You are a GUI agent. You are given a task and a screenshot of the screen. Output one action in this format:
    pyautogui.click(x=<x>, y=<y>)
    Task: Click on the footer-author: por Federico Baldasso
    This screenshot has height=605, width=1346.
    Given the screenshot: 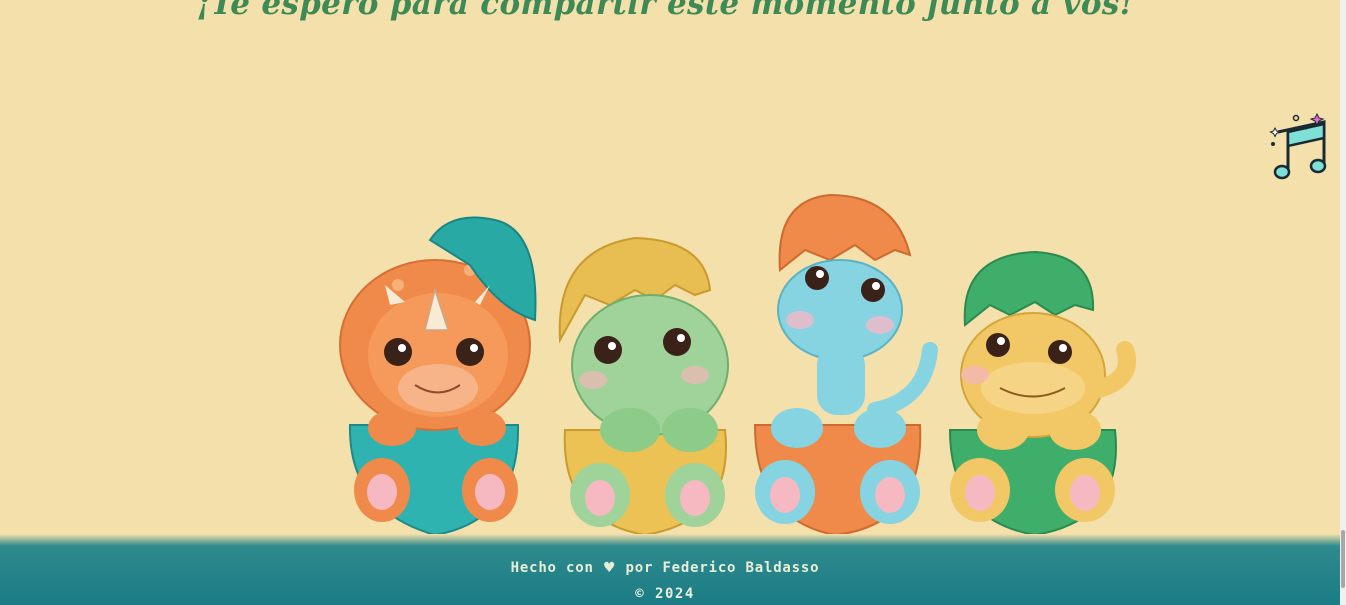 What is the action you would take?
    pyautogui.click(x=722, y=568)
    